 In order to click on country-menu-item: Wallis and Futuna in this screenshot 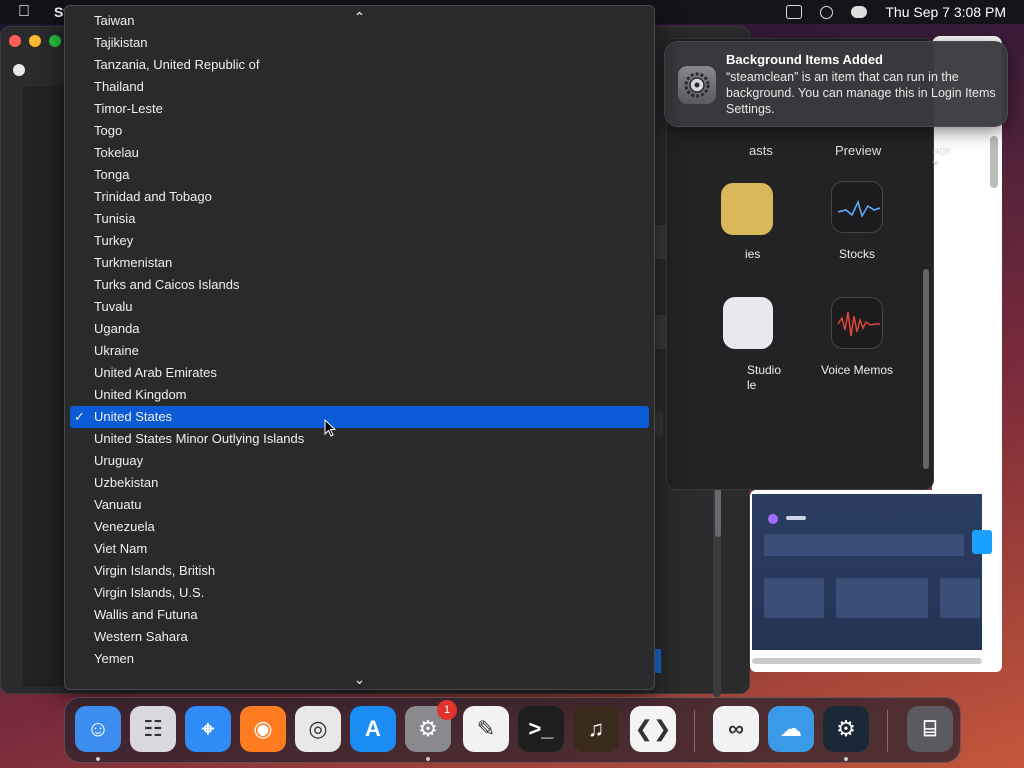, I will do `click(359, 615)`.